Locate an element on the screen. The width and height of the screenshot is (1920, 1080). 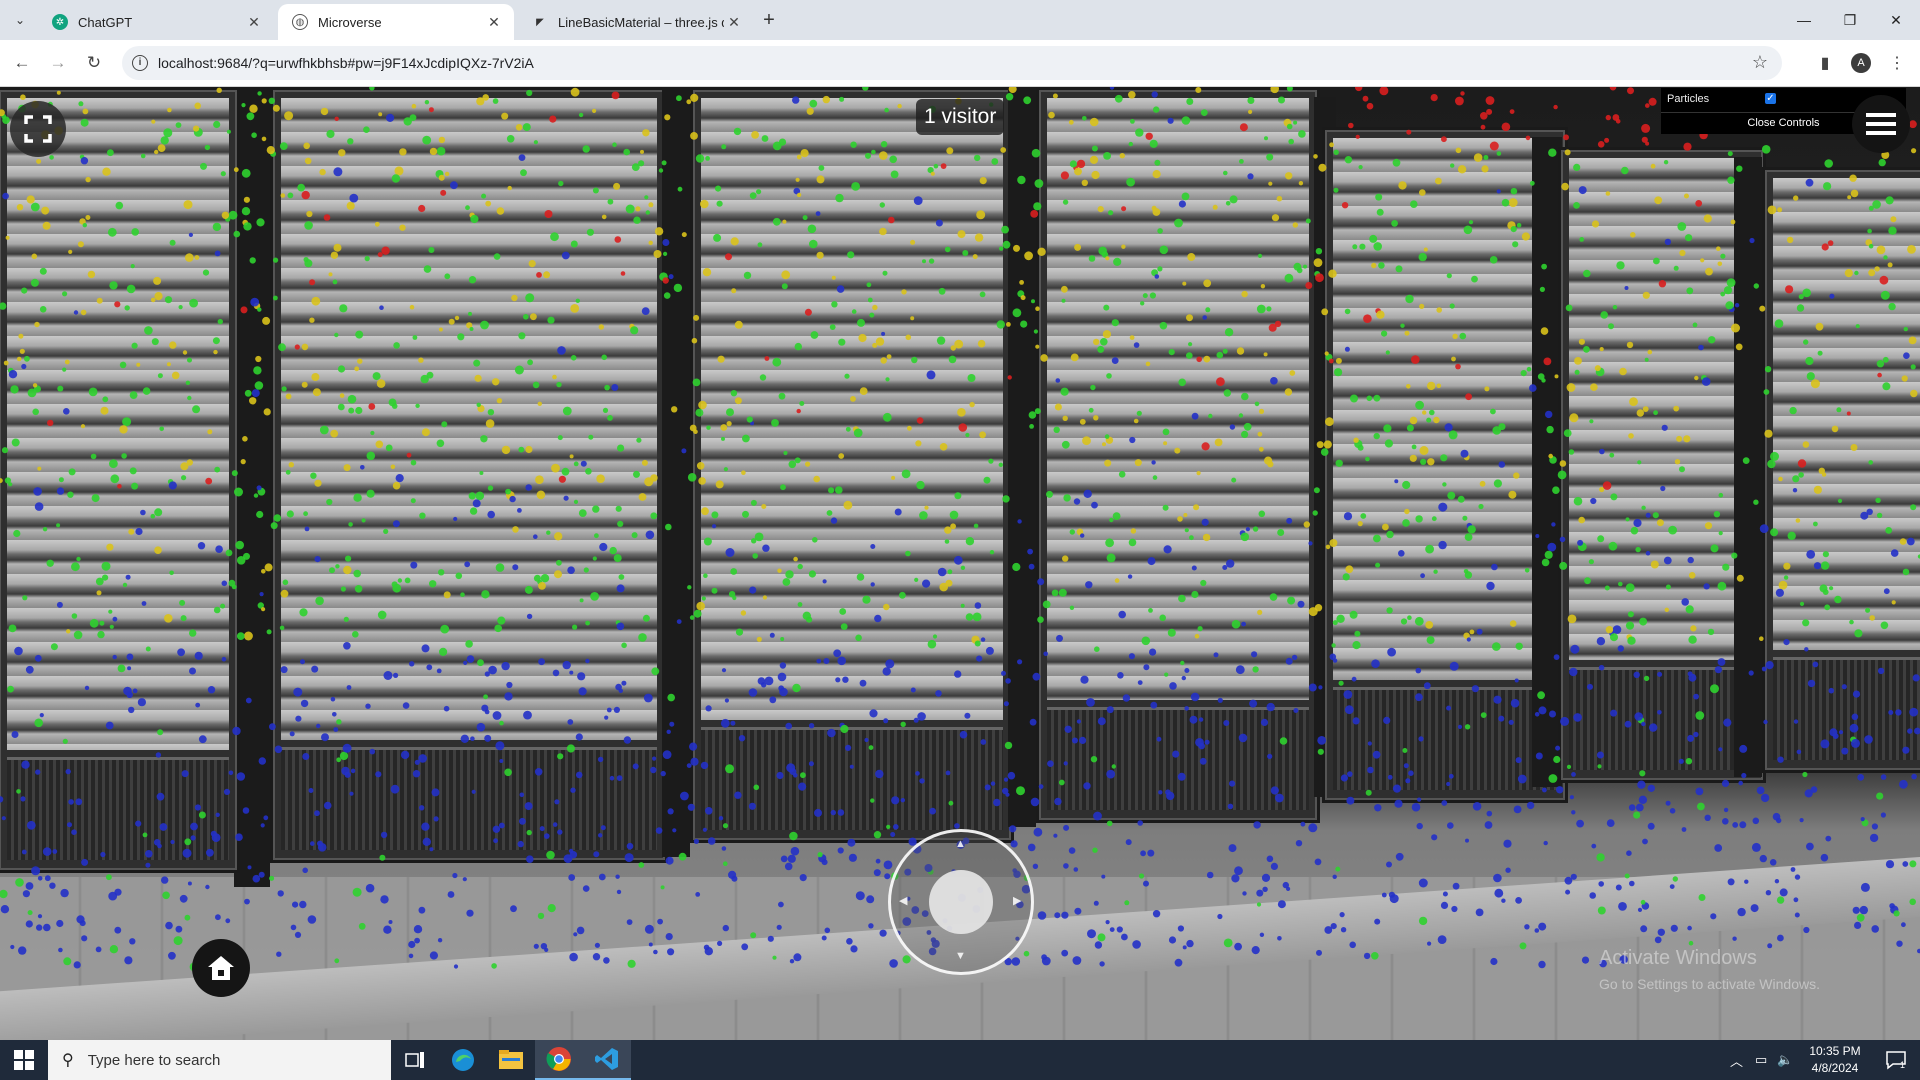
particles-checkbox: ✓ is located at coordinates (1770, 98).